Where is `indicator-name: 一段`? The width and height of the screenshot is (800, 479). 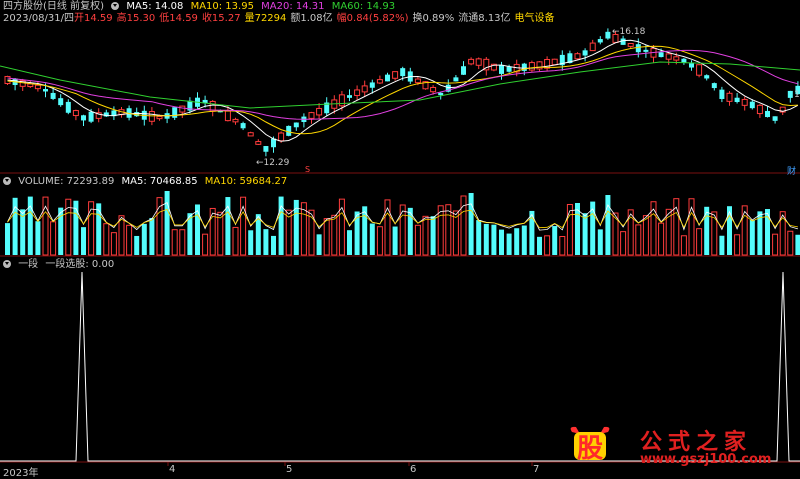
indicator-name: 一段 is located at coordinates (28, 264).